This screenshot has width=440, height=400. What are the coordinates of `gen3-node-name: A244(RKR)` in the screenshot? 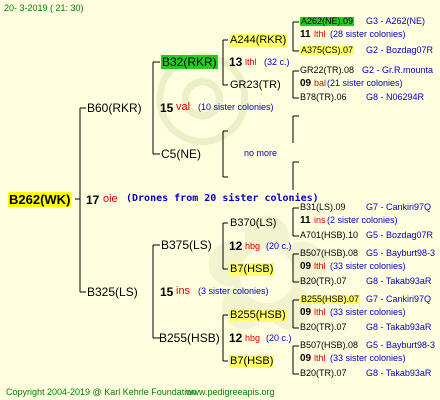 It's located at (258, 40).